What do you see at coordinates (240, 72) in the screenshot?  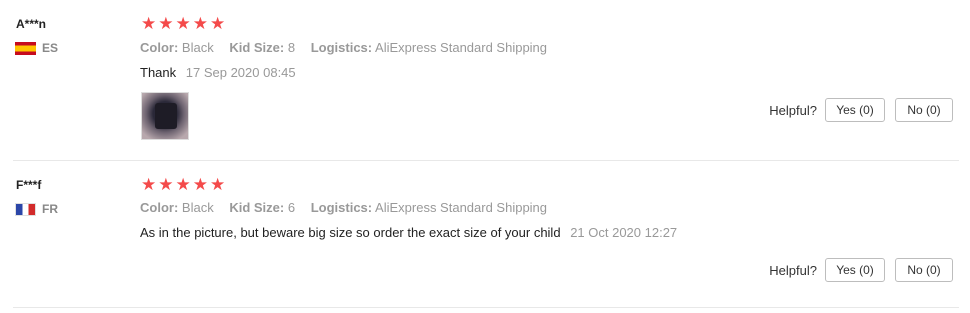 I see `review-date: 17 Sep 2020 08:45` at bounding box center [240, 72].